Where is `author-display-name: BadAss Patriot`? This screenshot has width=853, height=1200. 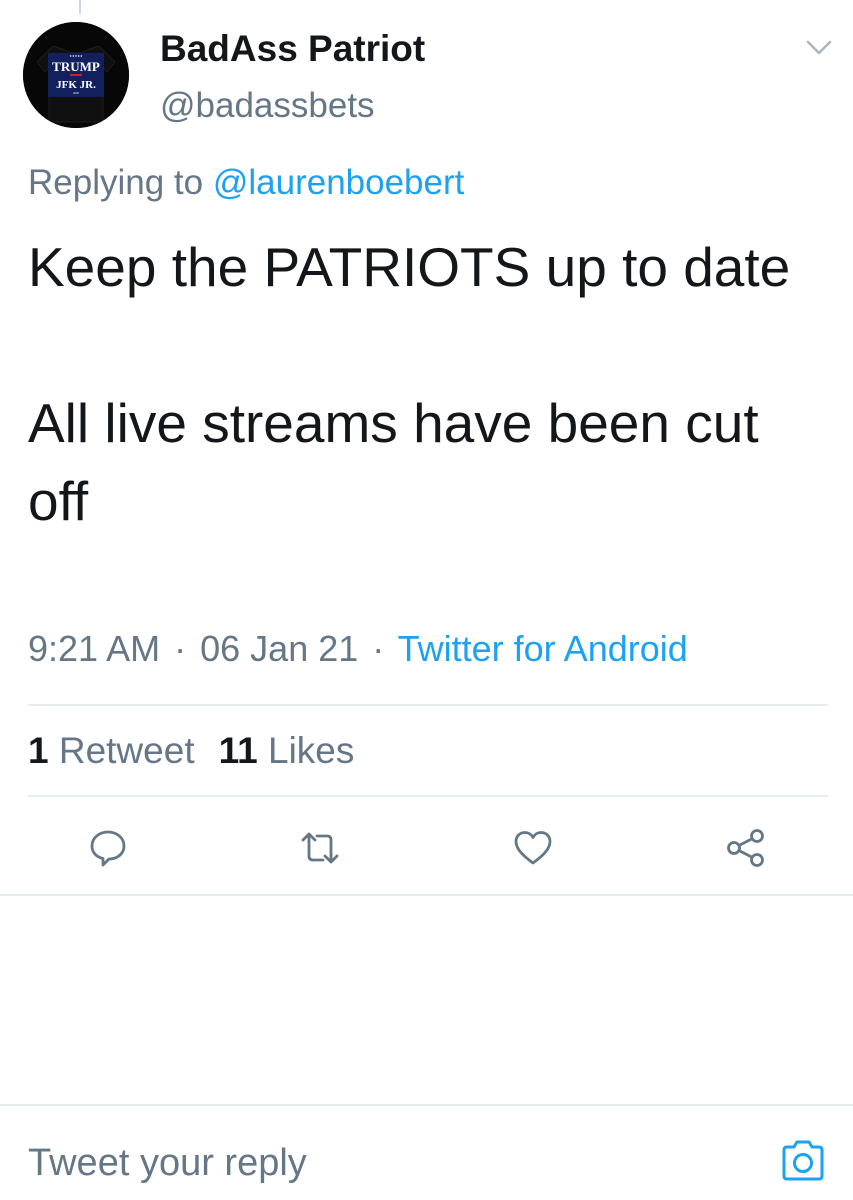 author-display-name: BadAss Patriot is located at coordinates (292, 49).